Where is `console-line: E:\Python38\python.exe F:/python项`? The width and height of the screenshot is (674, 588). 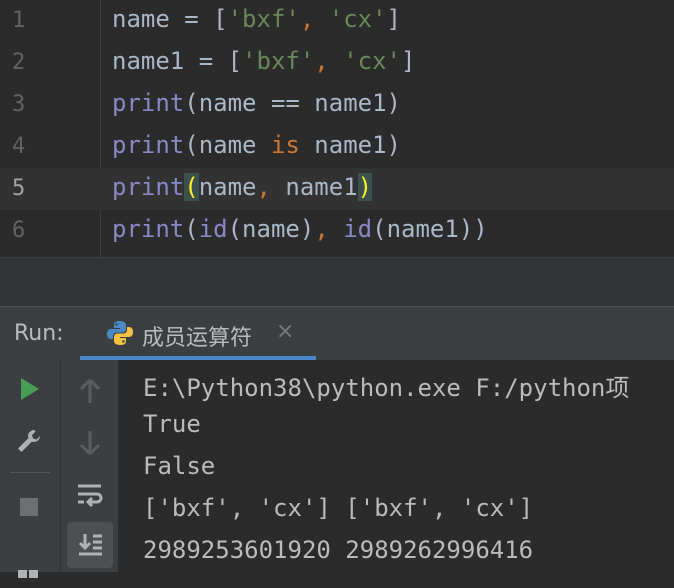 console-line: E:\Python38\python.exe F:/python项 is located at coordinates (386, 388).